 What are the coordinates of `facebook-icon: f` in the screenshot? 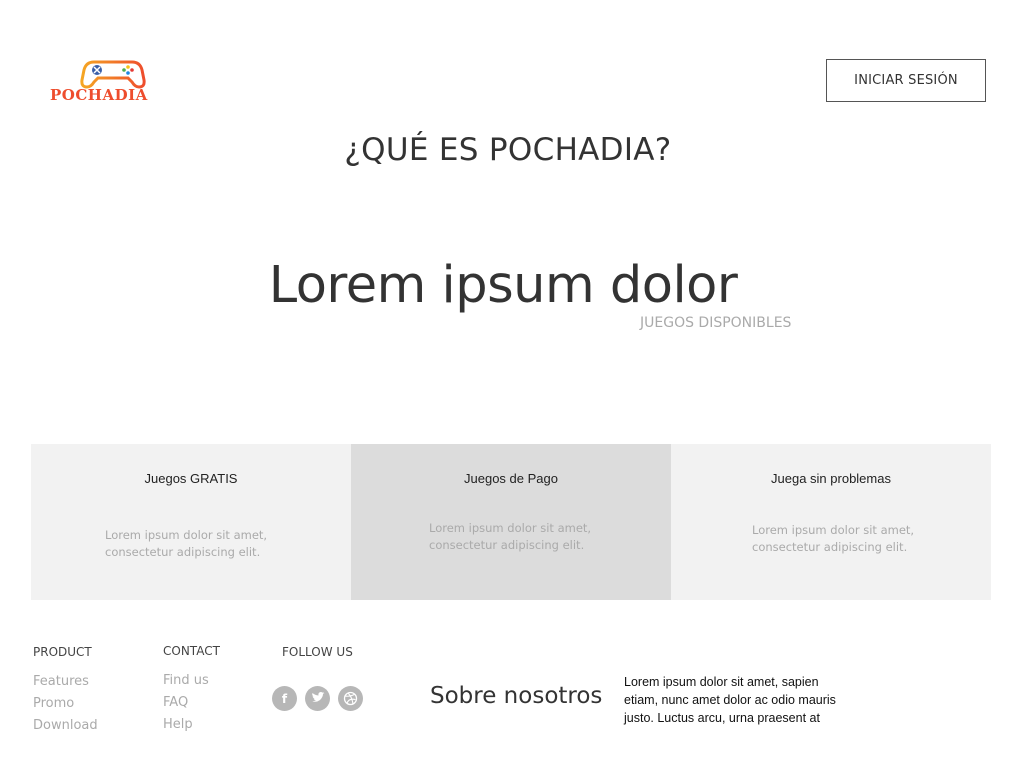 It's located at (284, 698).